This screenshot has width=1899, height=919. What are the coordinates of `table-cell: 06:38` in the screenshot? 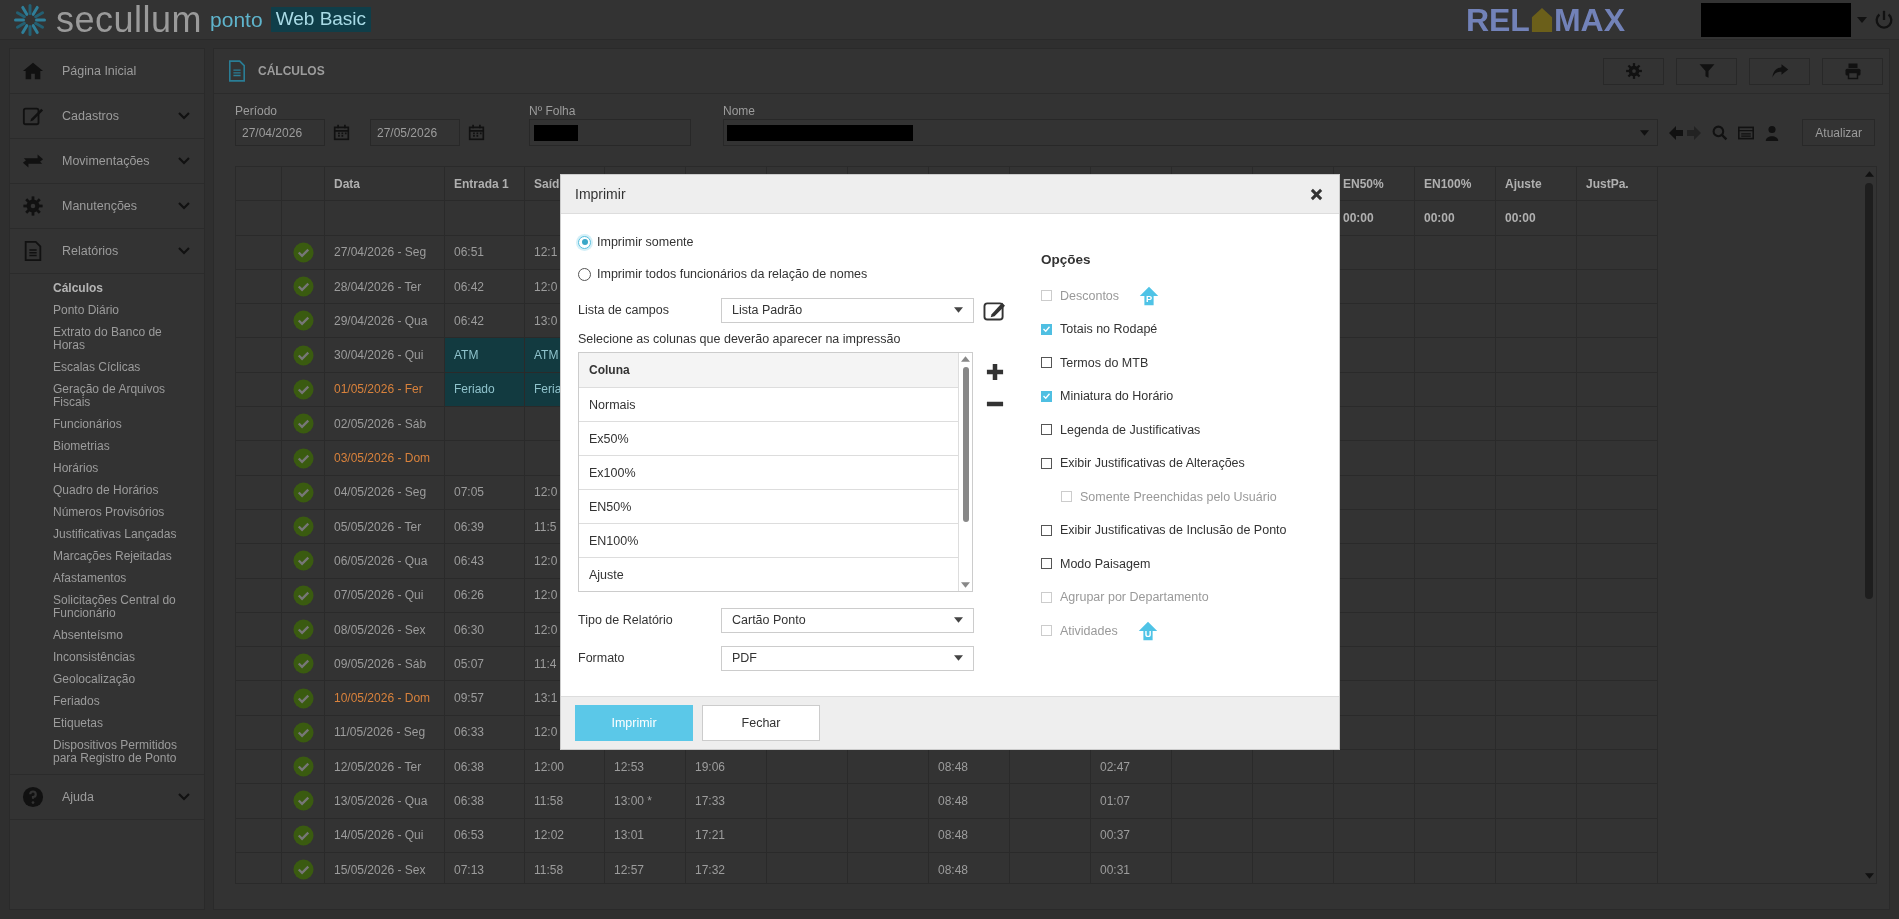 It's located at (485, 767).